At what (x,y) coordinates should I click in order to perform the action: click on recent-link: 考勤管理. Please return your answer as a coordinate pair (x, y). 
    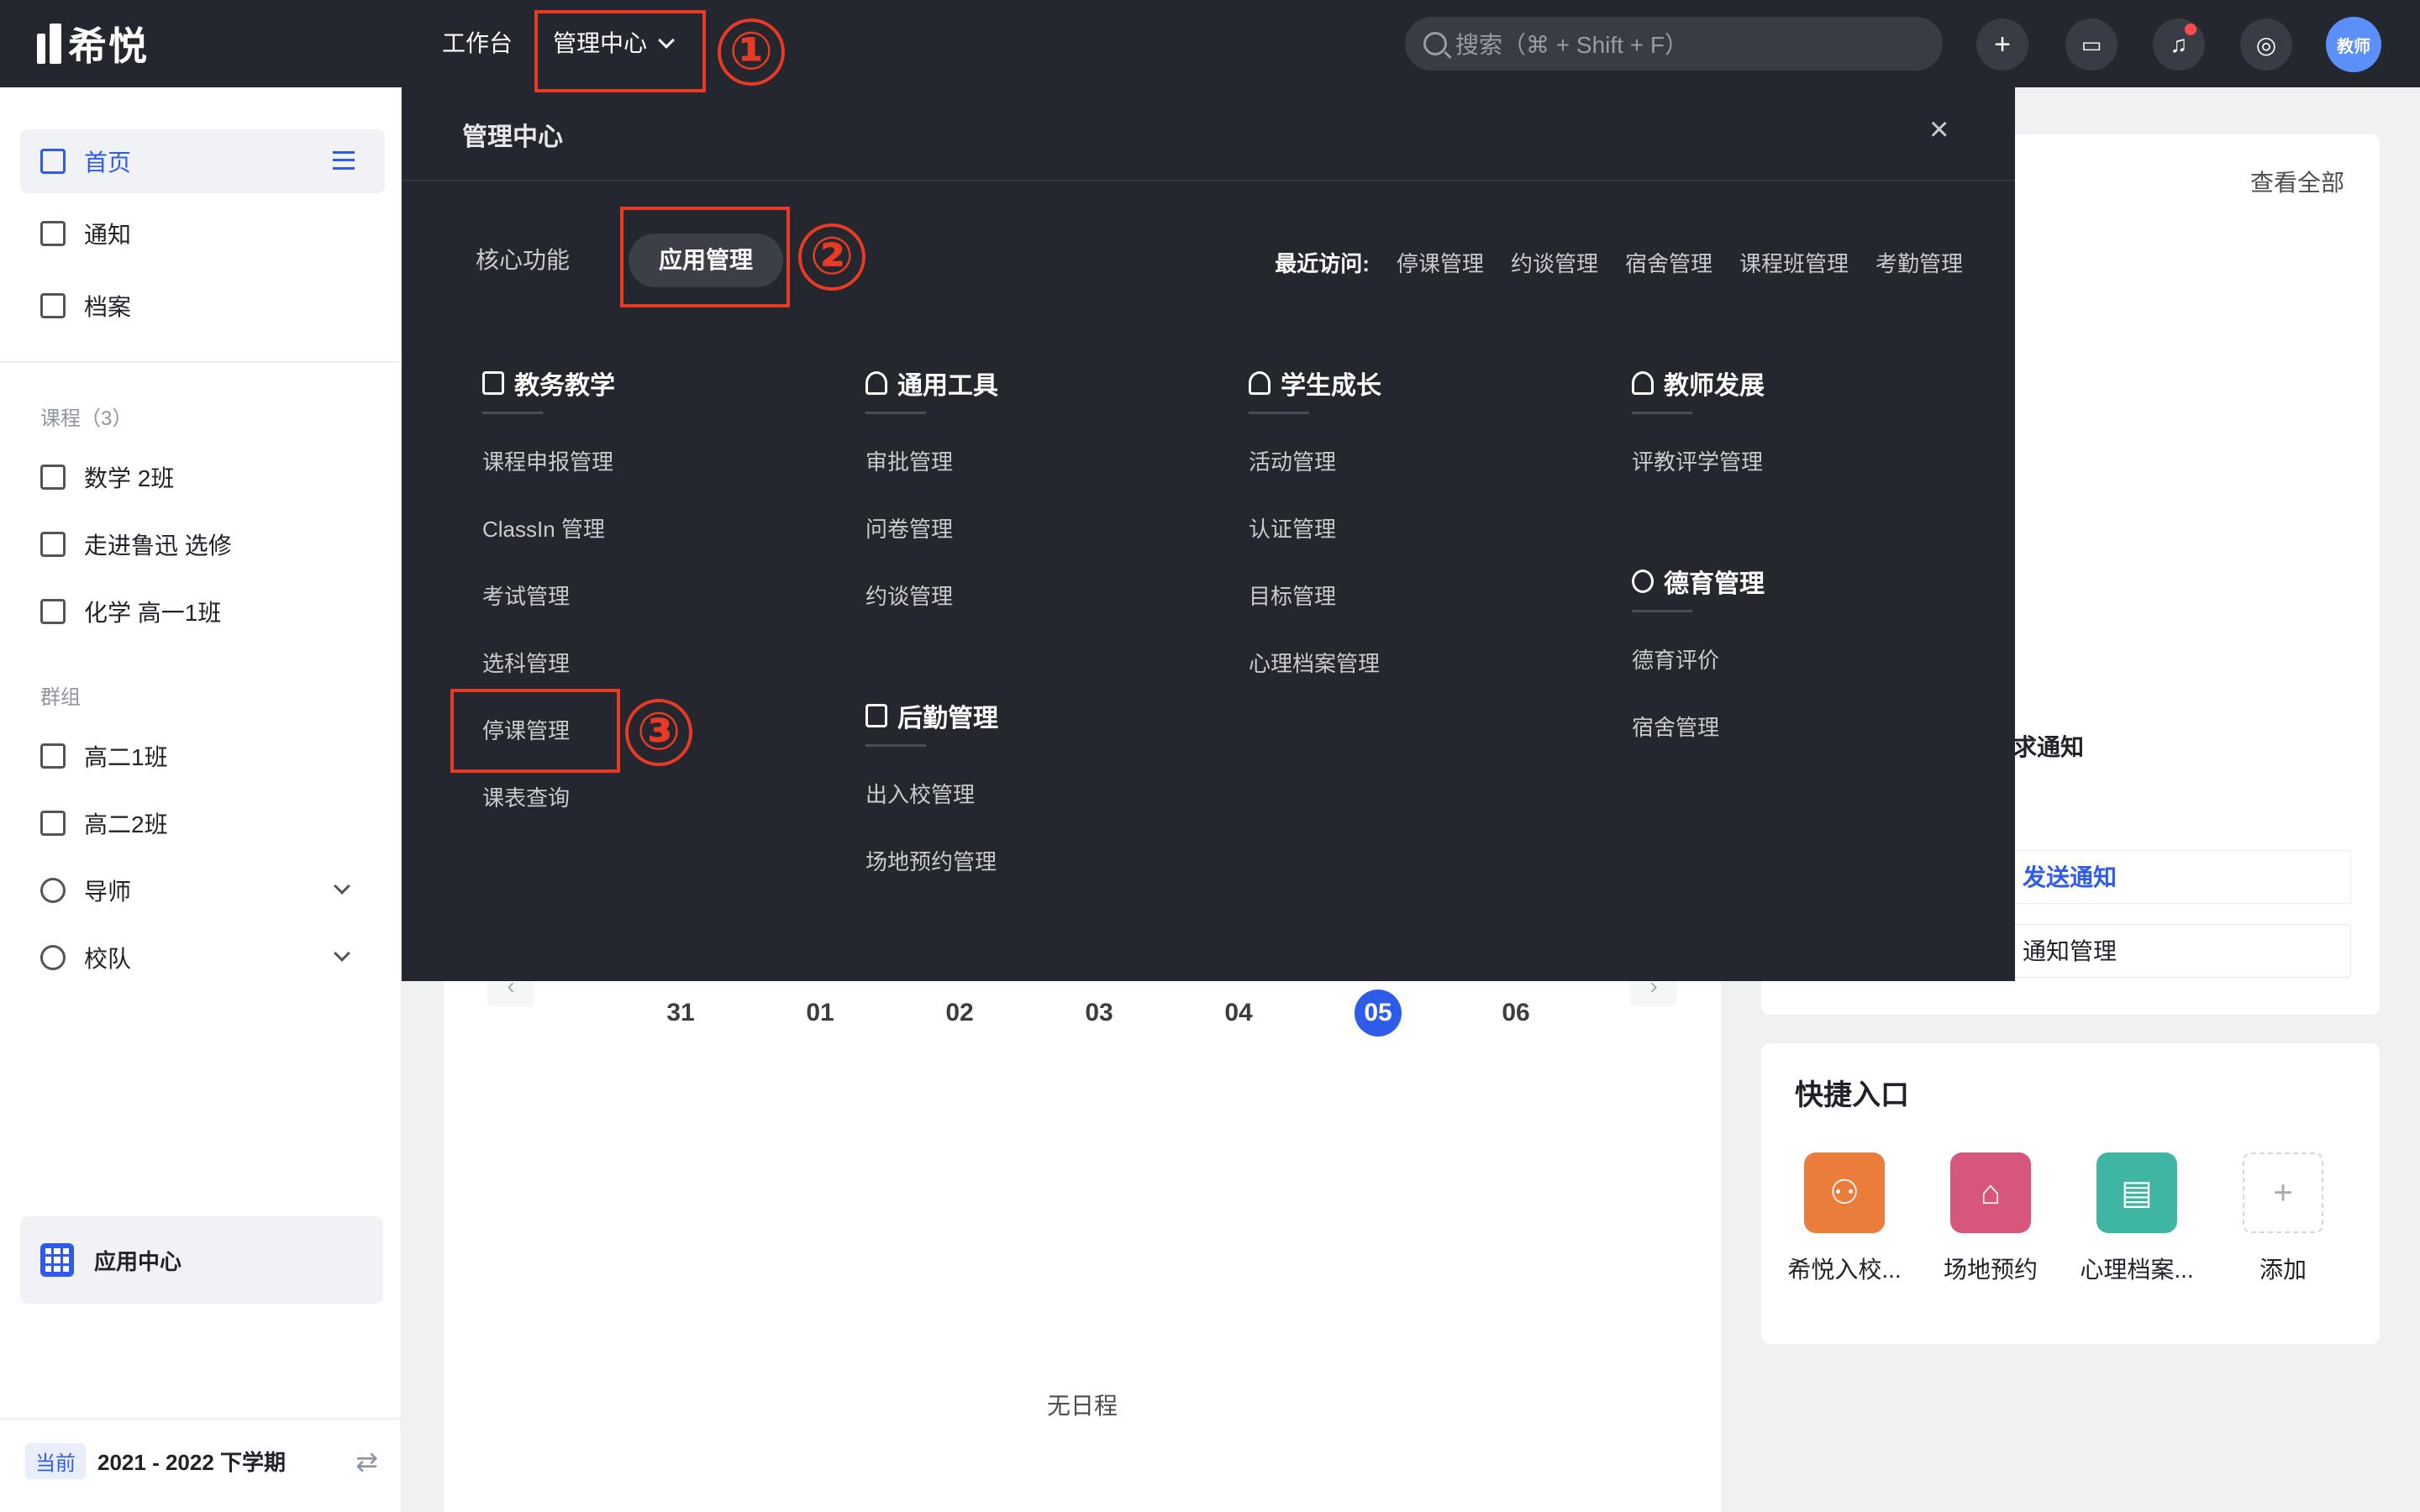
    Looking at the image, I should click on (1920, 262).